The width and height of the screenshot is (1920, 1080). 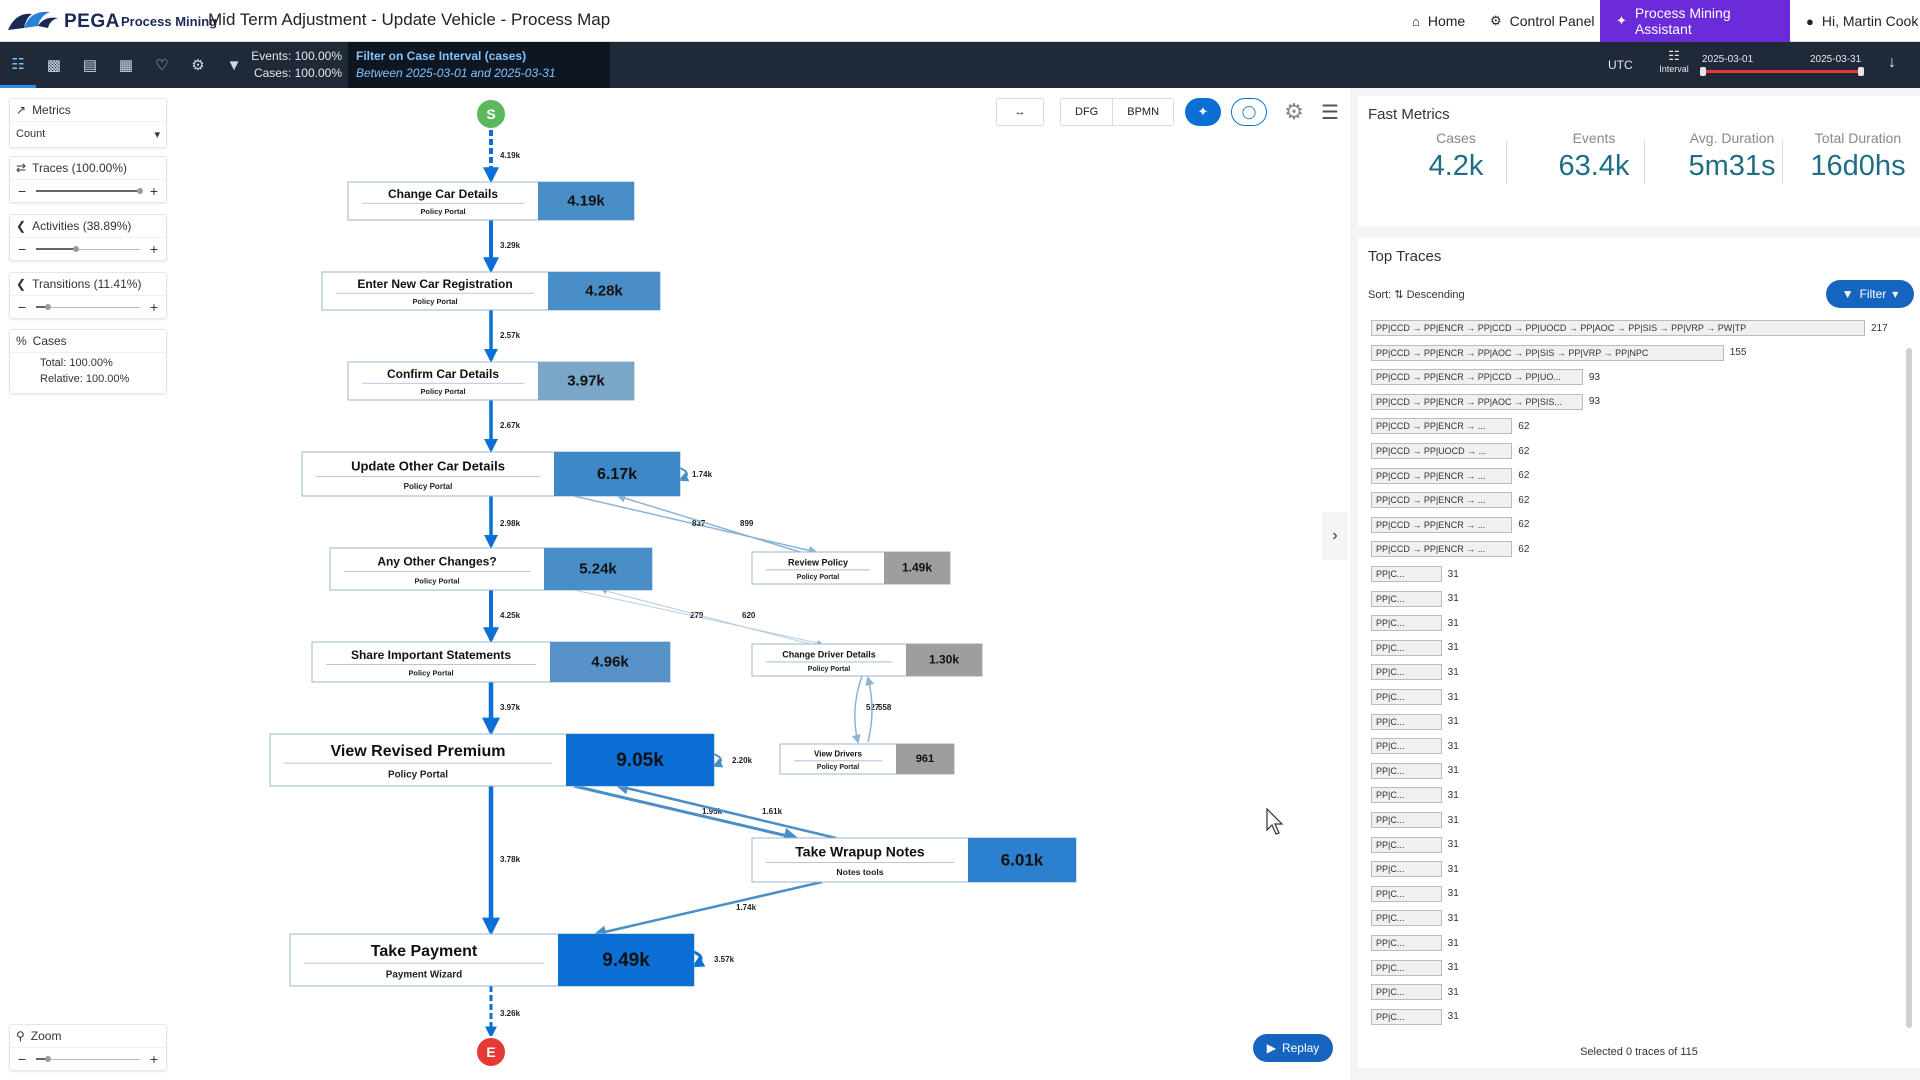 I want to click on activity-application: Payment Wizard, so click(x=424, y=975).